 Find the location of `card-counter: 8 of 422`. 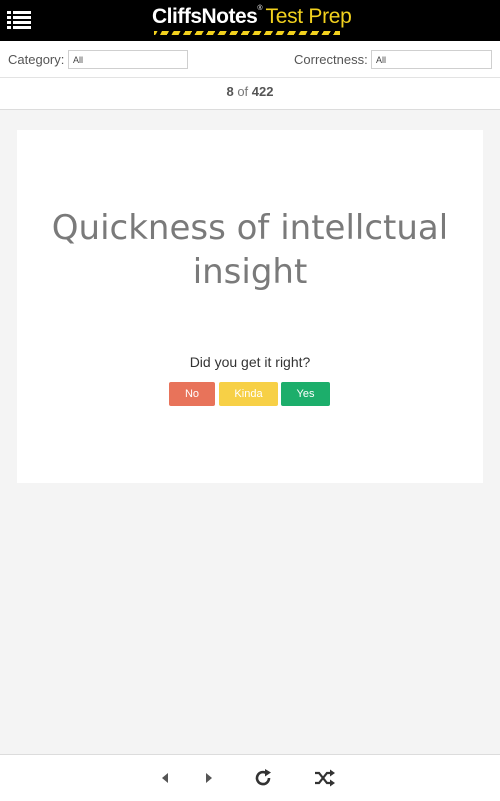

card-counter: 8 of 422 is located at coordinates (250, 94).